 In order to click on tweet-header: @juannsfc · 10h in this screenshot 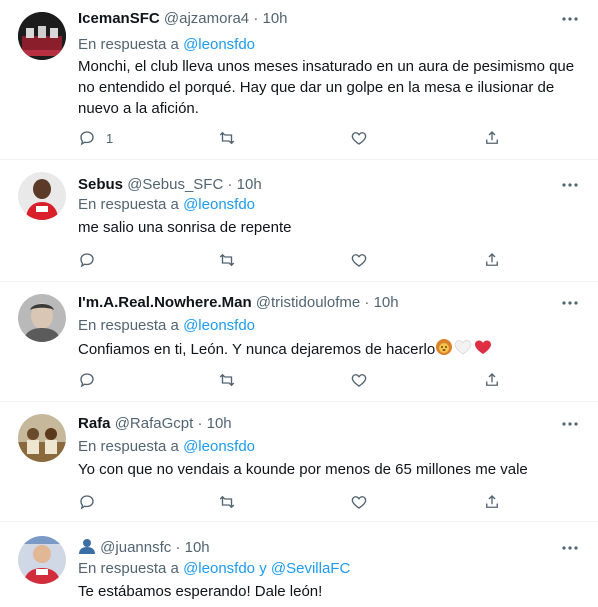, I will do `click(144, 548)`.